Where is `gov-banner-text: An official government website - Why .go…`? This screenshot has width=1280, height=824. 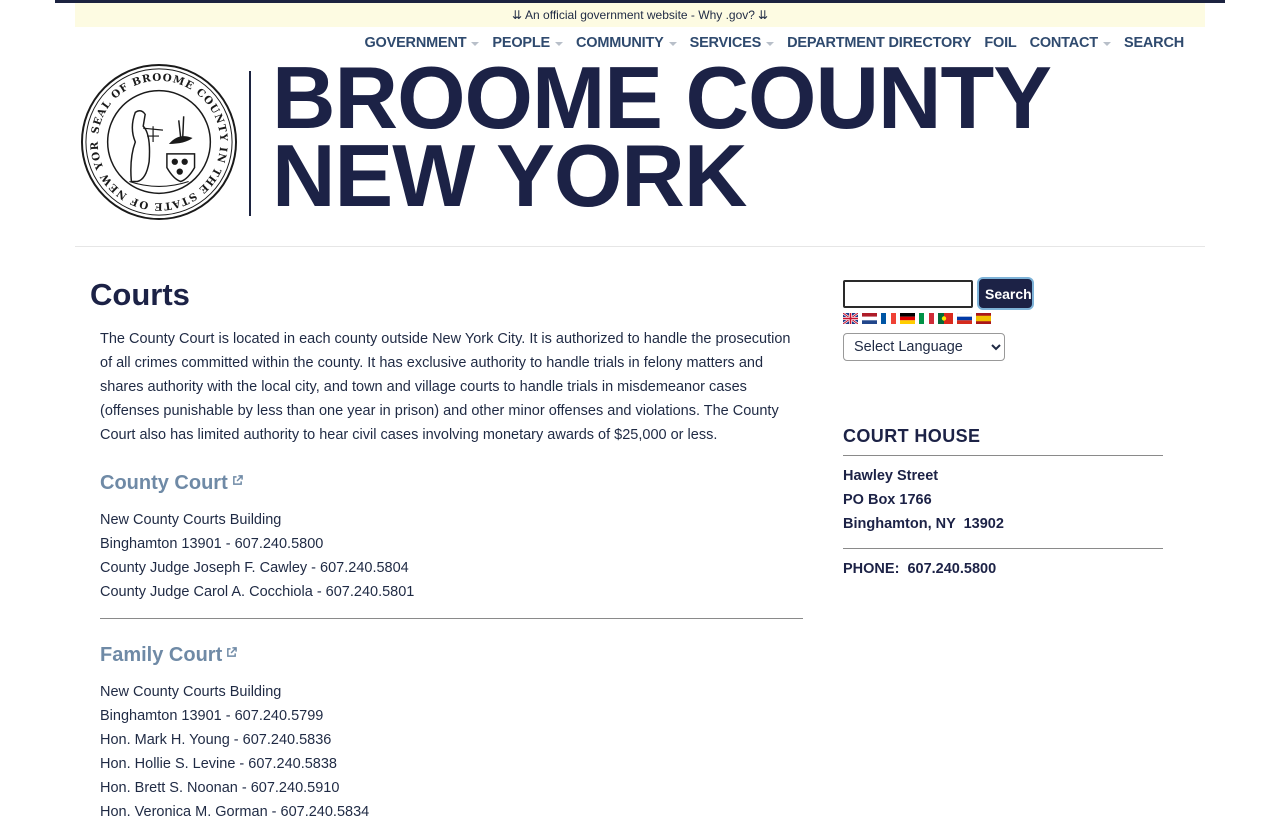
gov-banner-text: An official government website - Why .go… is located at coordinates (640, 15).